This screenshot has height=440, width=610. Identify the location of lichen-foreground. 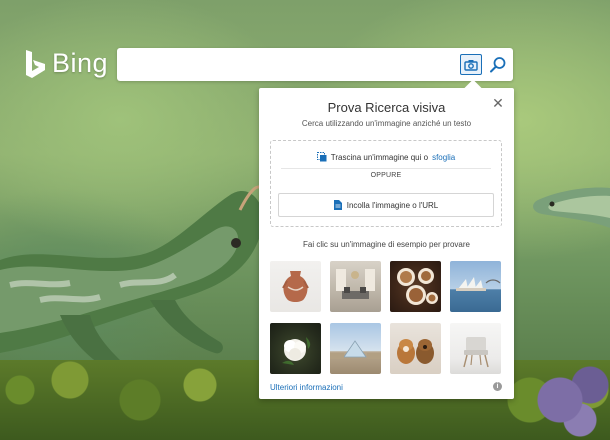
(565, 395).